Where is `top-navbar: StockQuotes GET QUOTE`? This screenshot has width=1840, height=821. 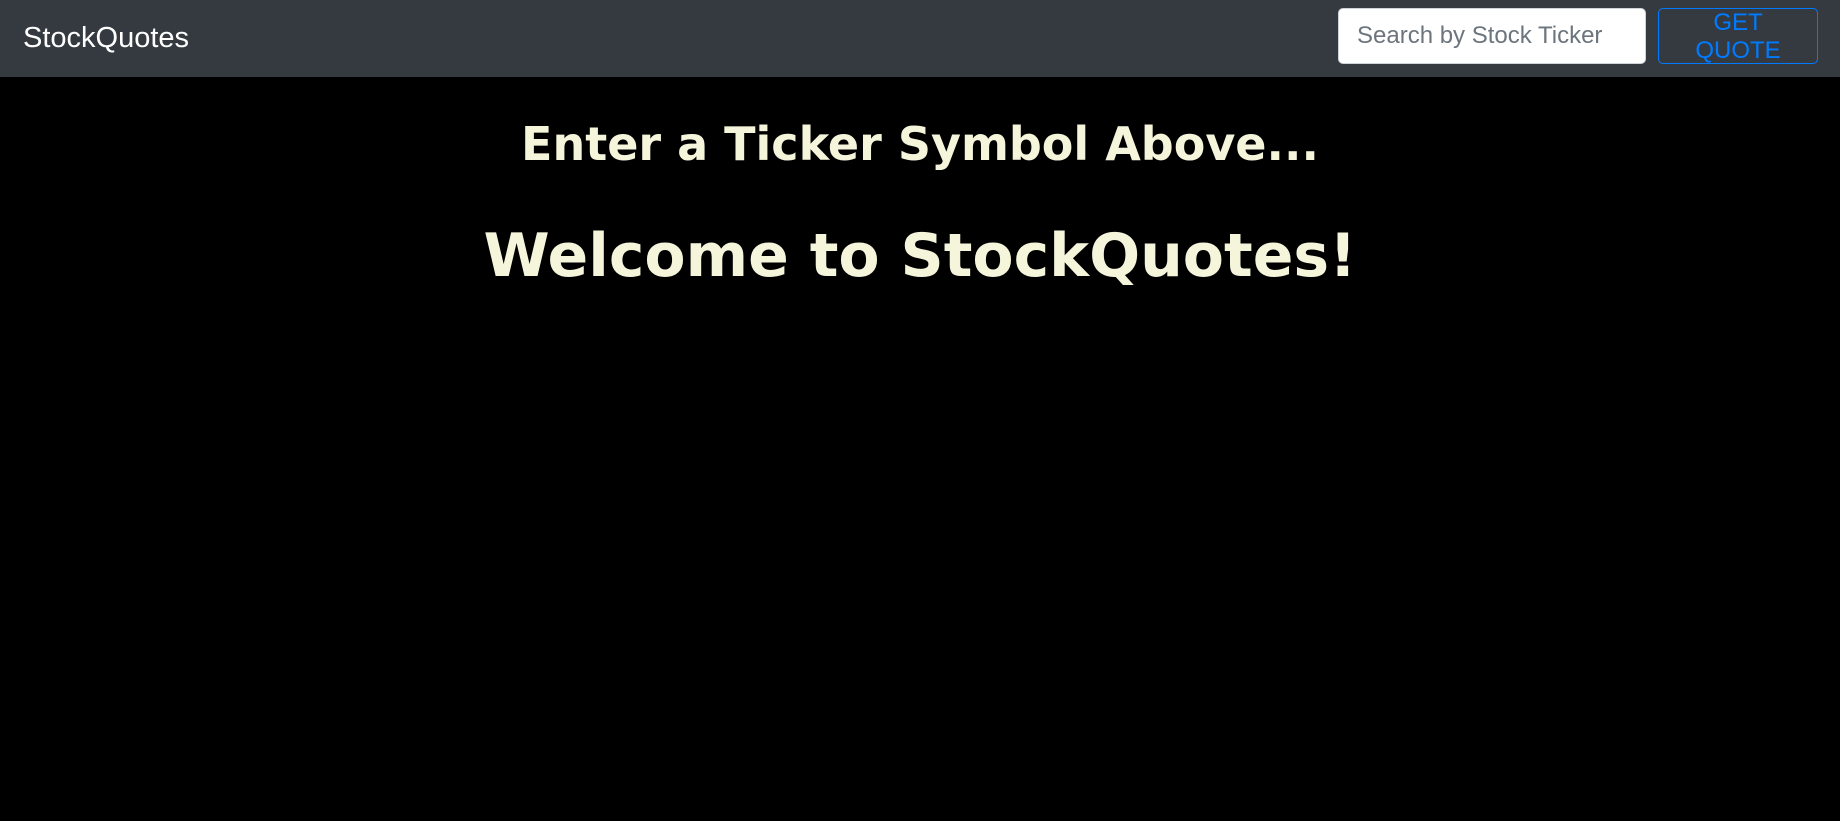
top-navbar: StockQuotes GET QUOTE is located at coordinates (920, 38).